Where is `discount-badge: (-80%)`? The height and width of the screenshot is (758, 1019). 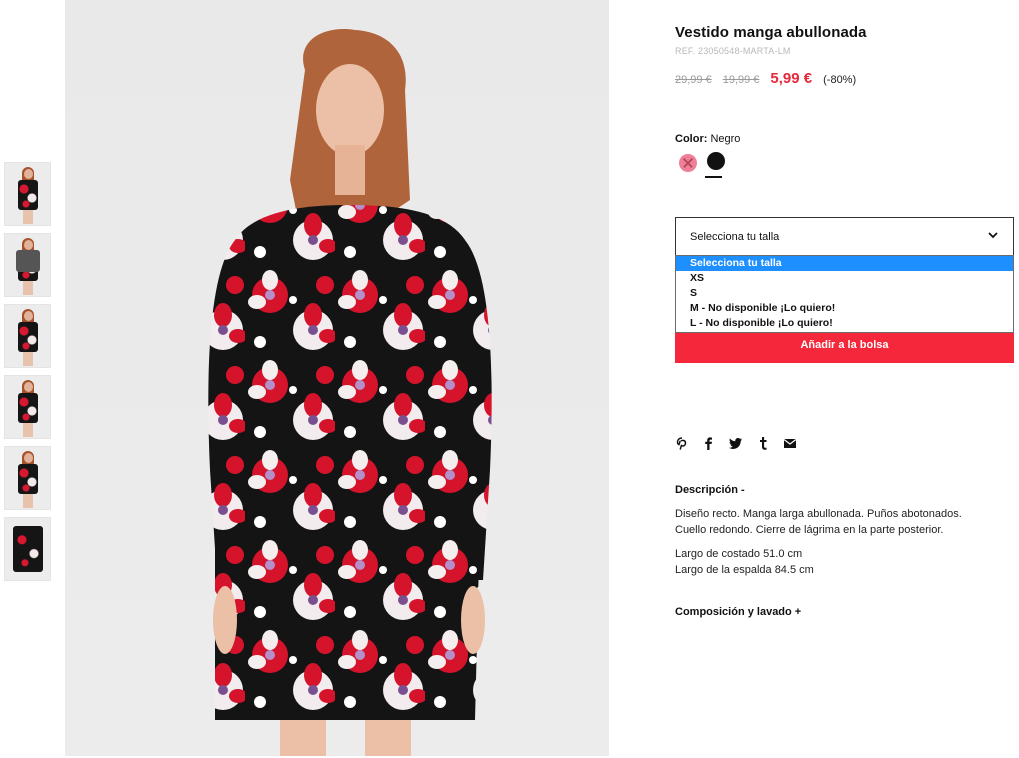 discount-badge: (-80%) is located at coordinates (840, 80).